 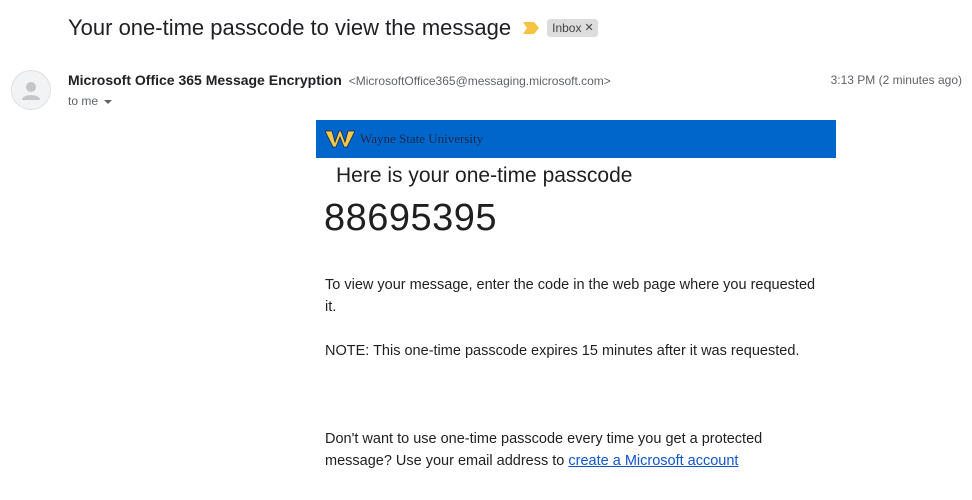 I want to click on label-chip-inbox: Inbox ✕, so click(x=572, y=28).